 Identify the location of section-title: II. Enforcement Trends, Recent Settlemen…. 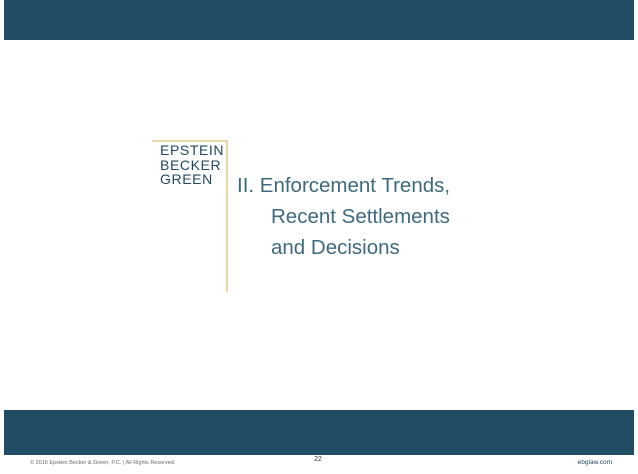
(343, 216).